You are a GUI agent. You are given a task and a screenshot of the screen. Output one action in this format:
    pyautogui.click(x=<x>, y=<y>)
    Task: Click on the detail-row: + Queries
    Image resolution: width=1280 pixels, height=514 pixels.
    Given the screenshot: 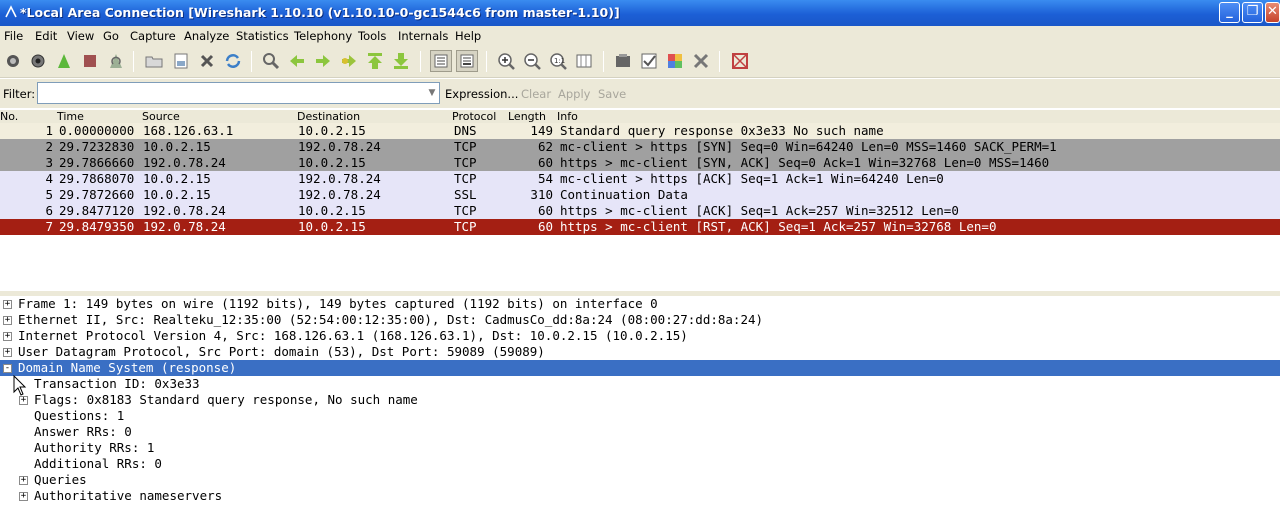 What is the action you would take?
    pyautogui.click(x=640, y=480)
    